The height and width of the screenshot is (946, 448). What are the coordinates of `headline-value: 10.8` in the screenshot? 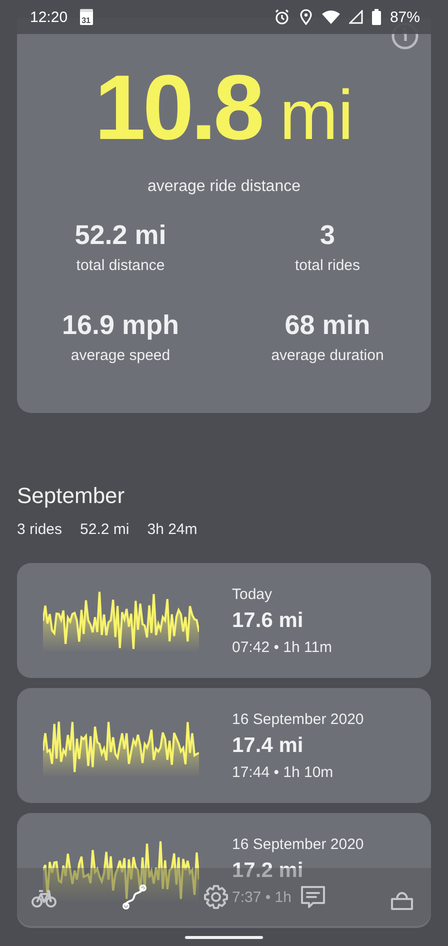 It's located at (178, 108).